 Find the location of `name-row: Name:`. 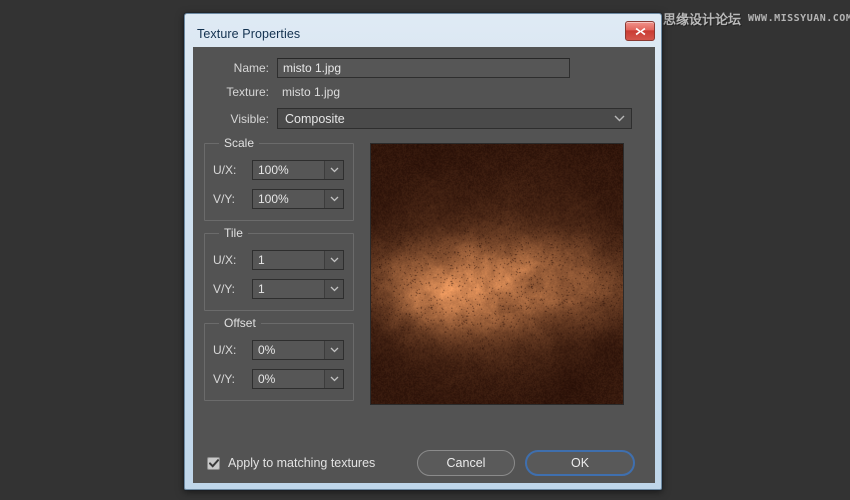

name-row: Name: is located at coordinates (424, 68).